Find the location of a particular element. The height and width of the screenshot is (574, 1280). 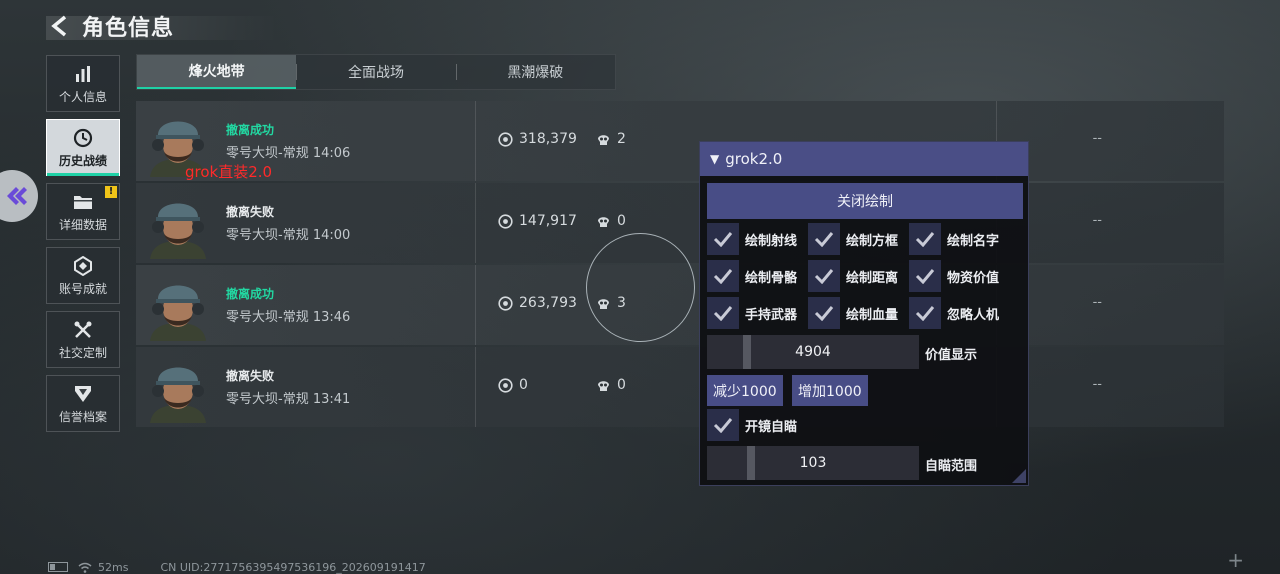

checkbox-label: 绘制距离 is located at coordinates (872, 278).